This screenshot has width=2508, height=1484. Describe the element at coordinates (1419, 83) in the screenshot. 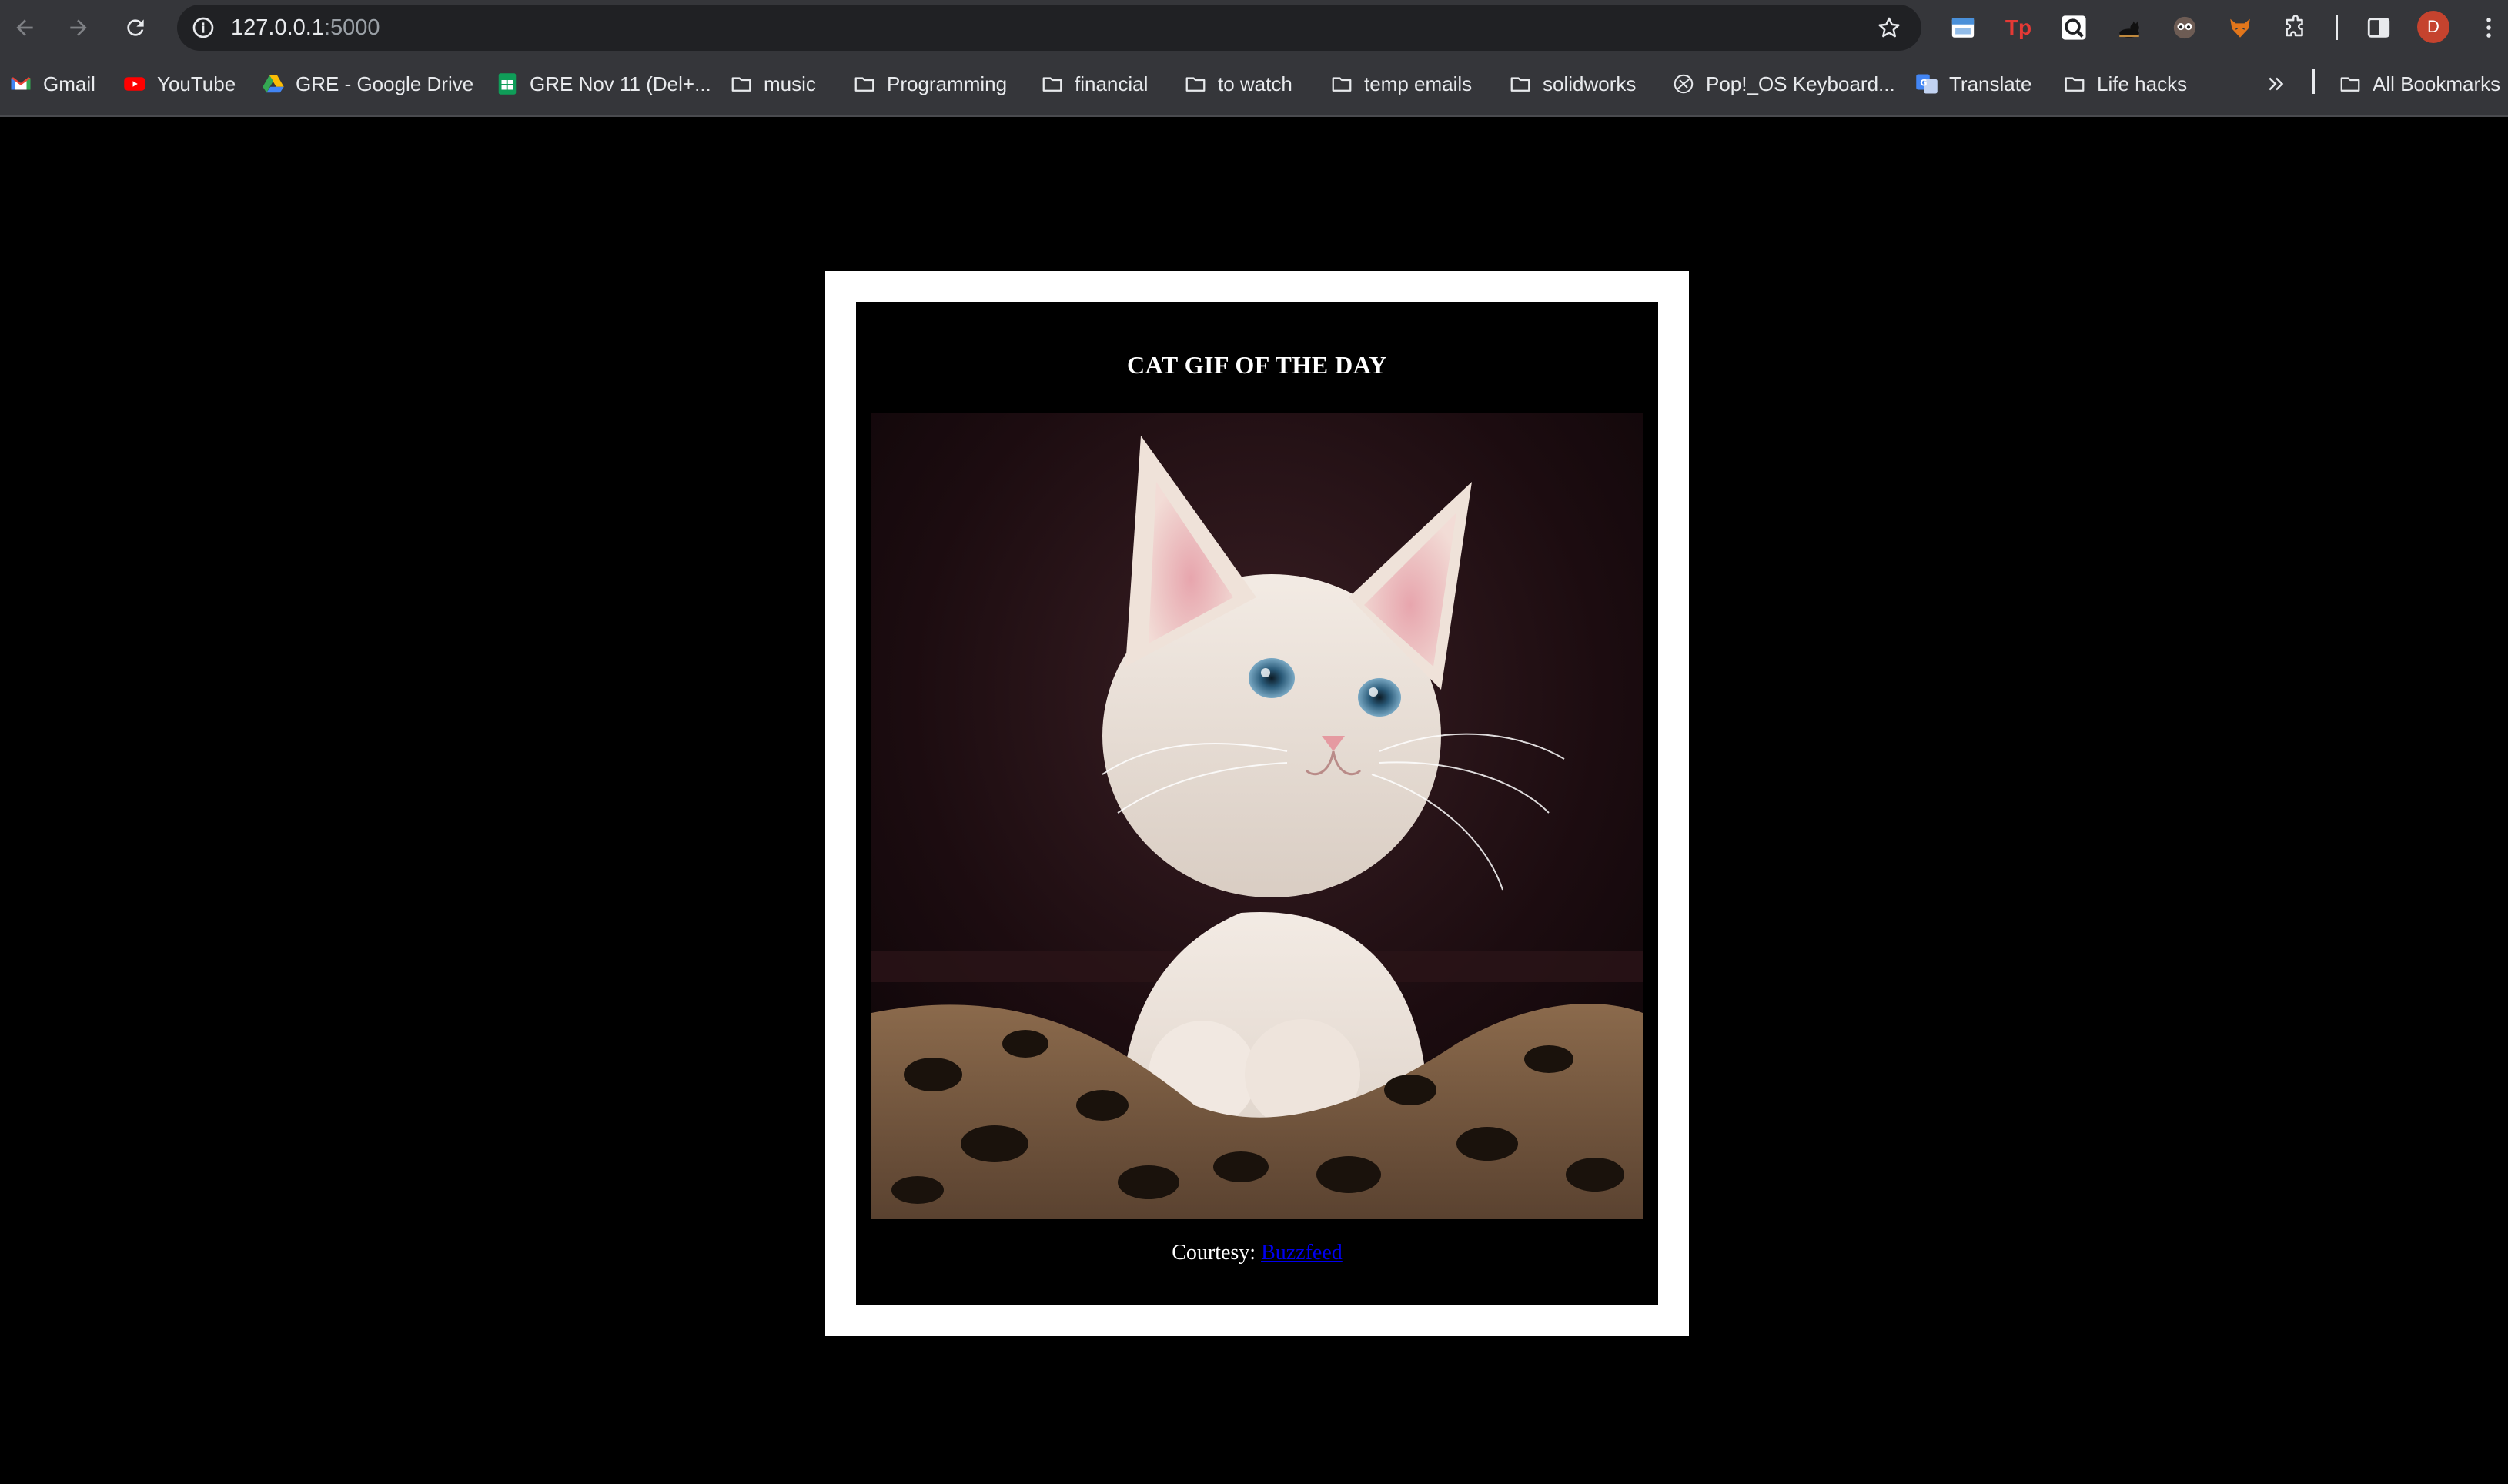

I see `bookmark-label: temp emails` at that location.